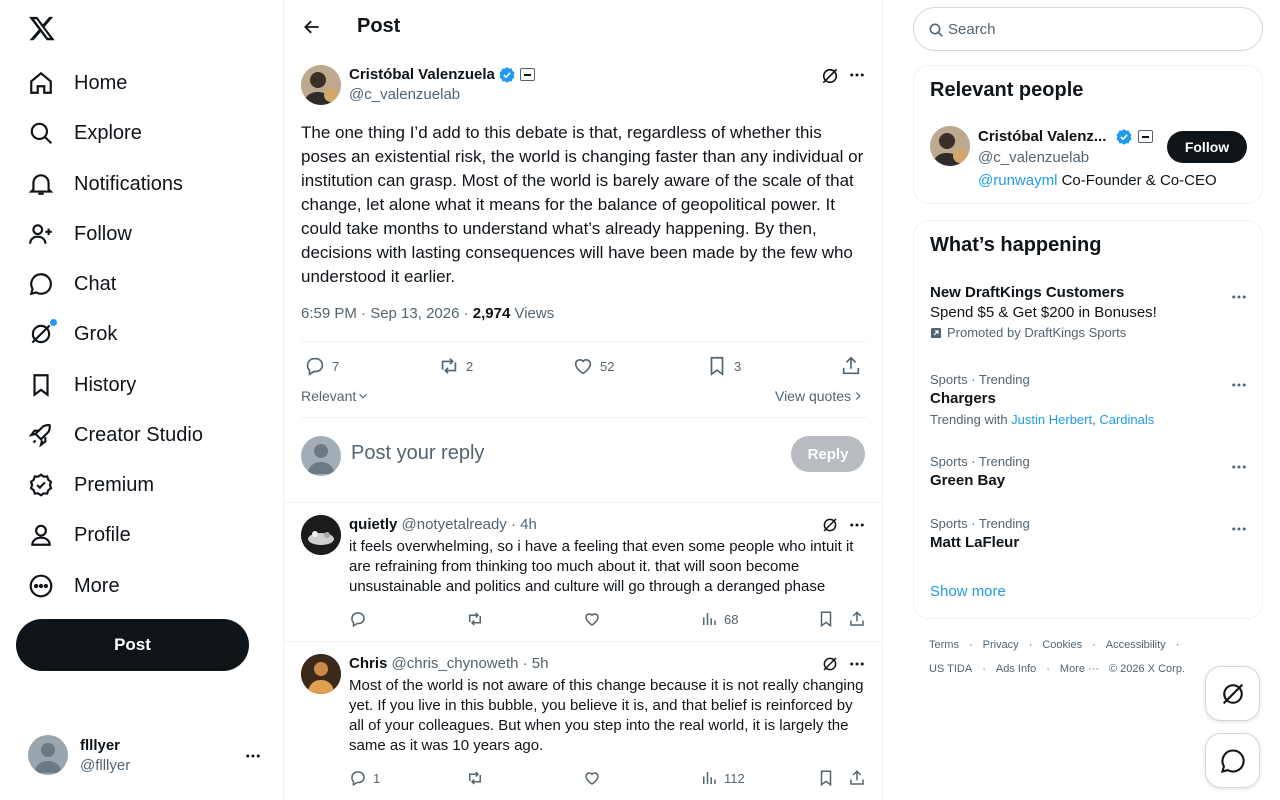 Image resolution: width=1280 pixels, height=800 pixels. Describe the element at coordinates (42, 28) in the screenshot. I see `x-logo-icon` at that location.